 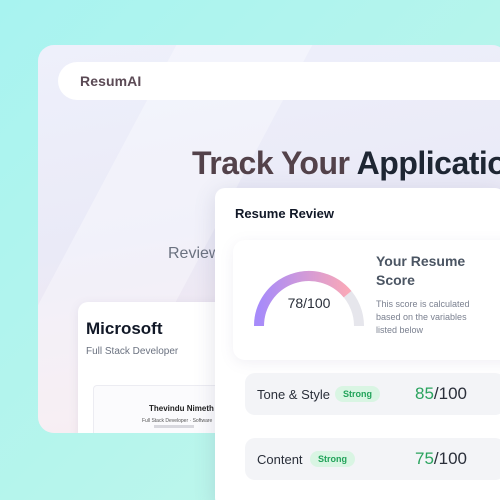 I want to click on metric-score: 75/100, so click(x=441, y=459).